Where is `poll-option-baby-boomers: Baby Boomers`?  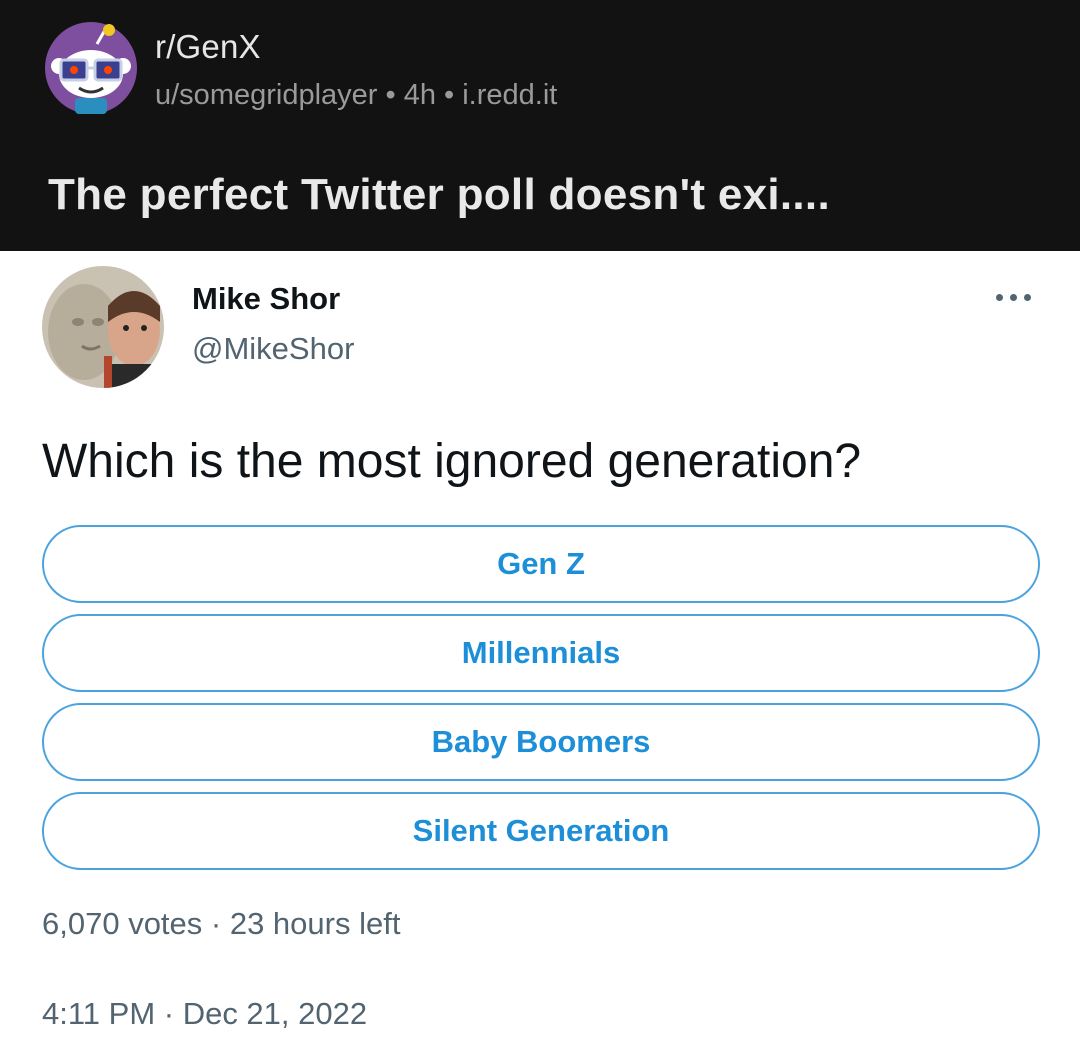
poll-option-baby-boomers: Baby Boomers is located at coordinates (541, 742).